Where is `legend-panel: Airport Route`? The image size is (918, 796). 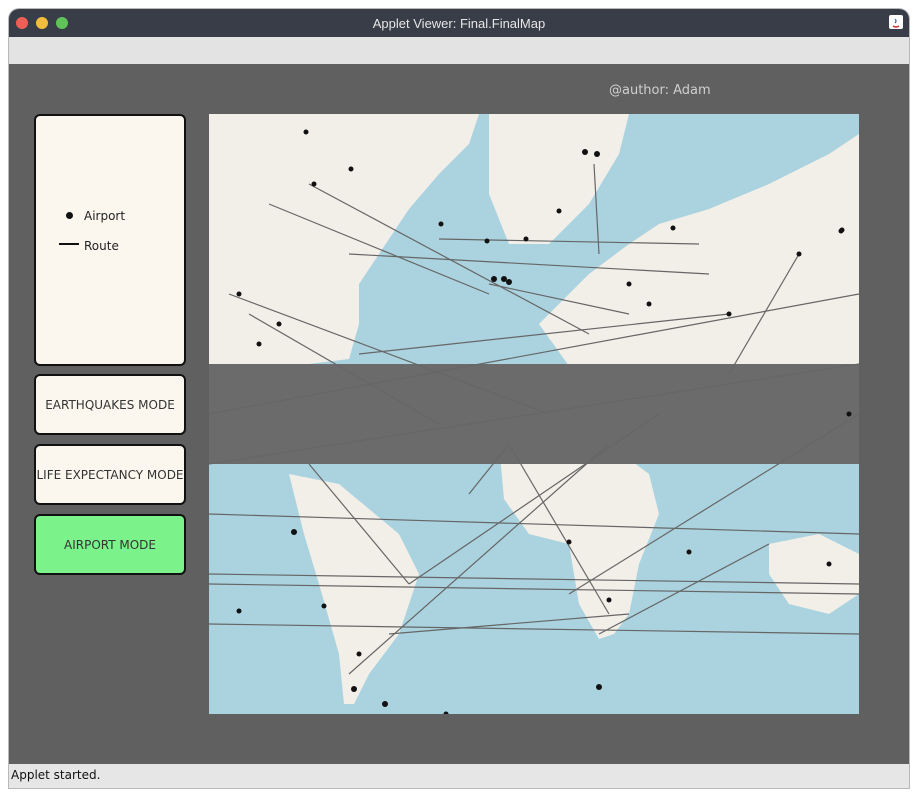 legend-panel: Airport Route is located at coordinates (110, 240).